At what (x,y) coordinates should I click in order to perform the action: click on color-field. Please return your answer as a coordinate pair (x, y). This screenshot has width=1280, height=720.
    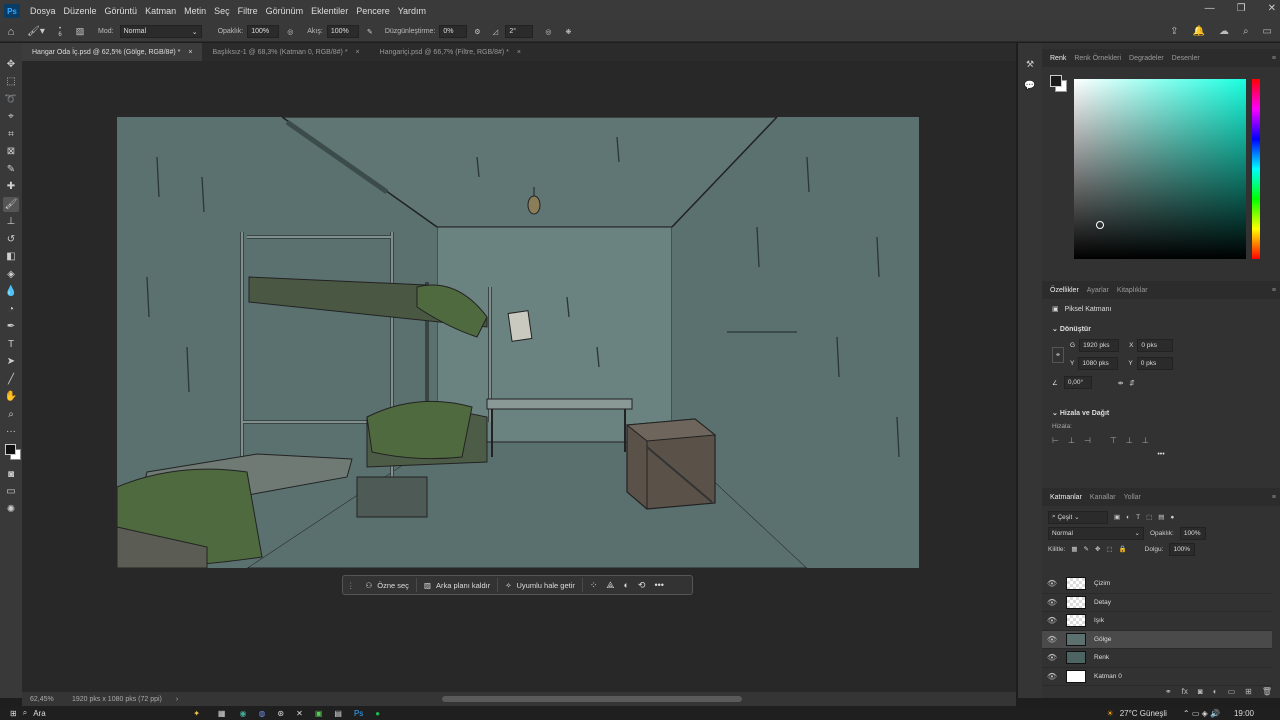
    Looking at the image, I should click on (1160, 169).